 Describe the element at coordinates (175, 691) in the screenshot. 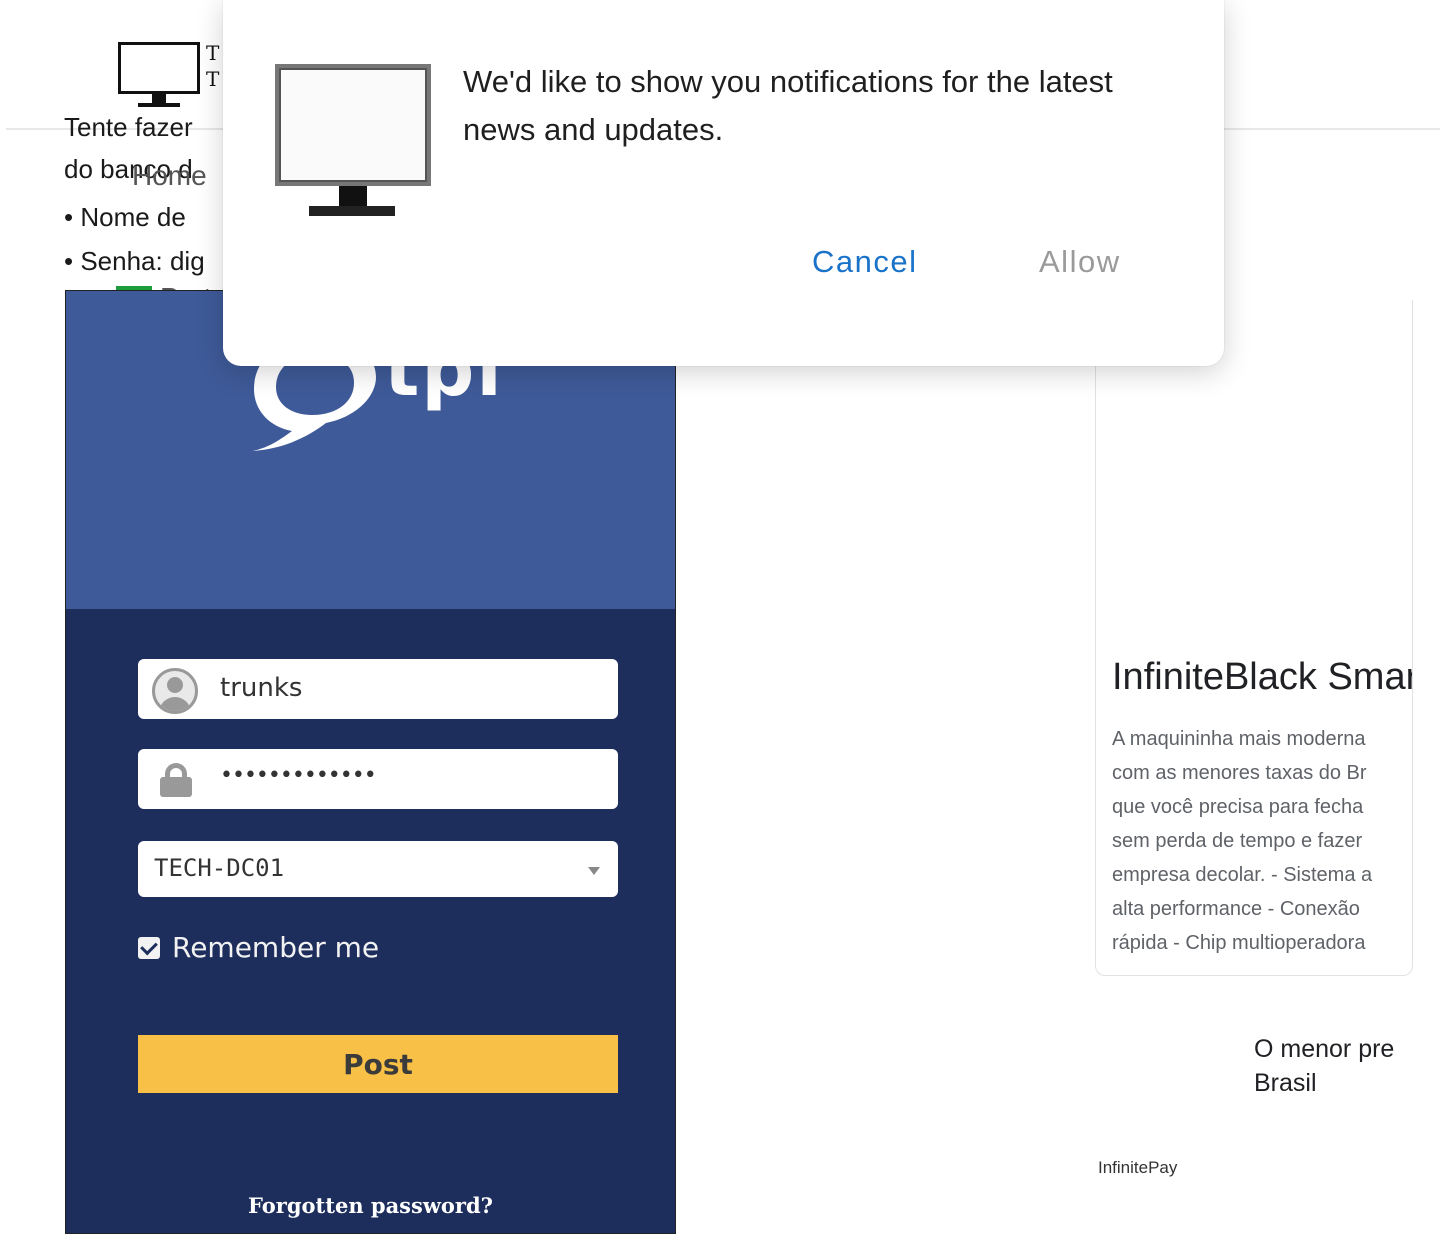

I see `user-icon` at that location.